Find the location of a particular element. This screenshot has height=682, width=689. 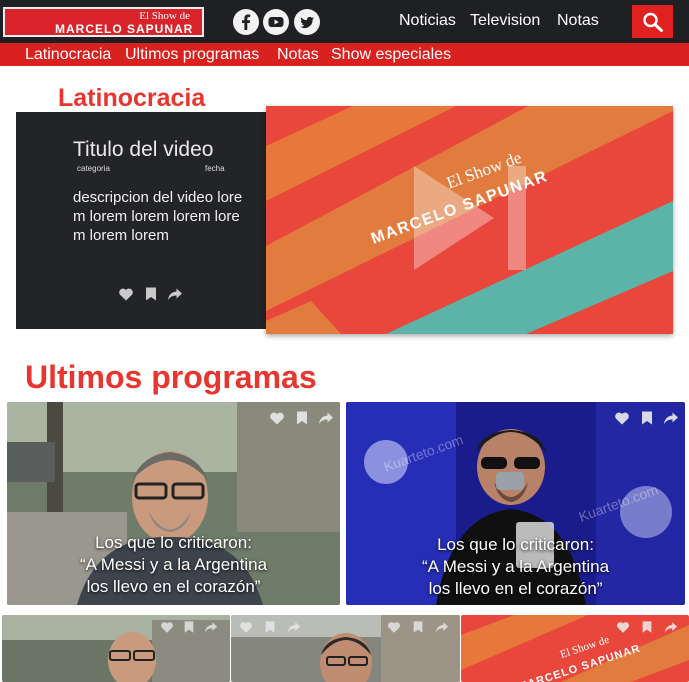

search-icon is located at coordinates (653, 22).